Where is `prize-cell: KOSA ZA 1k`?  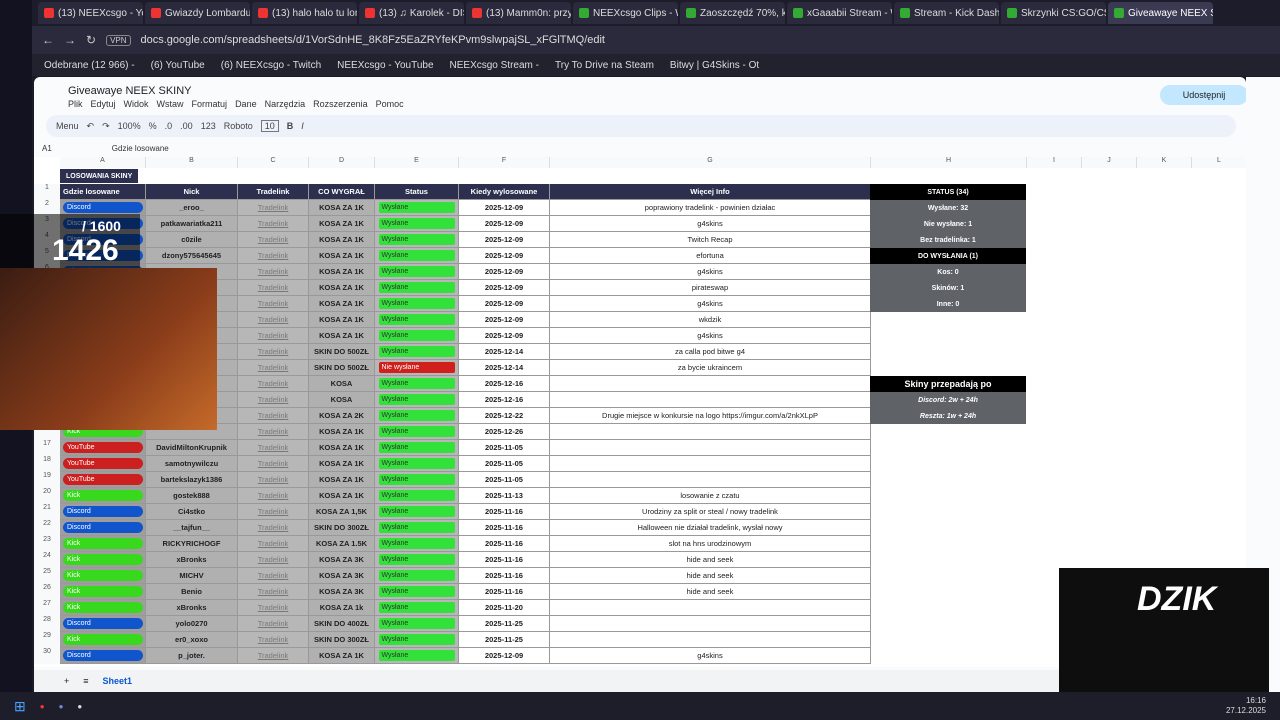 prize-cell: KOSA ZA 1k is located at coordinates (342, 608).